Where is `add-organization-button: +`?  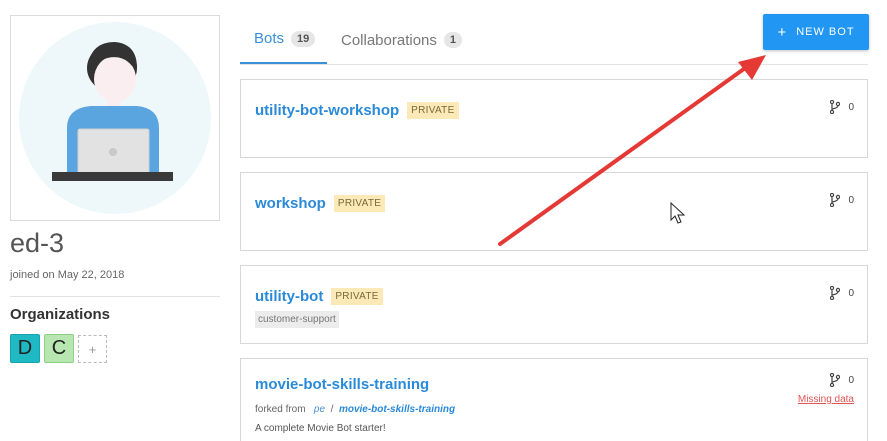
add-organization-button: + is located at coordinates (92, 349).